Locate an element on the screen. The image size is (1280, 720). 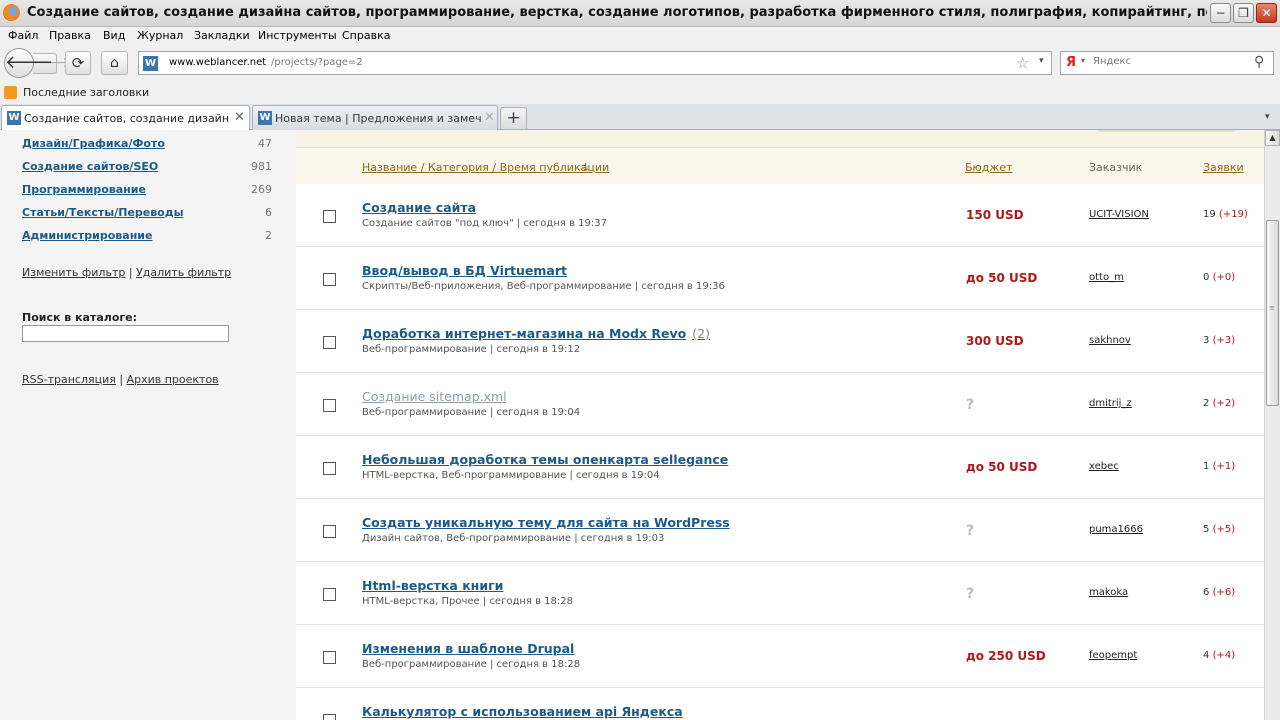
engine-dropdown-icon: ▾ is located at coordinates (1083, 60).